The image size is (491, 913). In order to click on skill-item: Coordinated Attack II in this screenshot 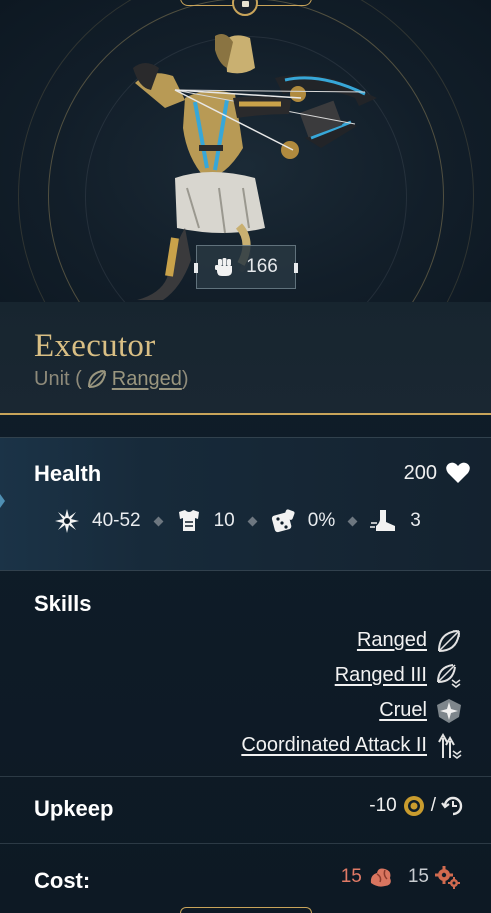, I will do `click(352, 745)`.